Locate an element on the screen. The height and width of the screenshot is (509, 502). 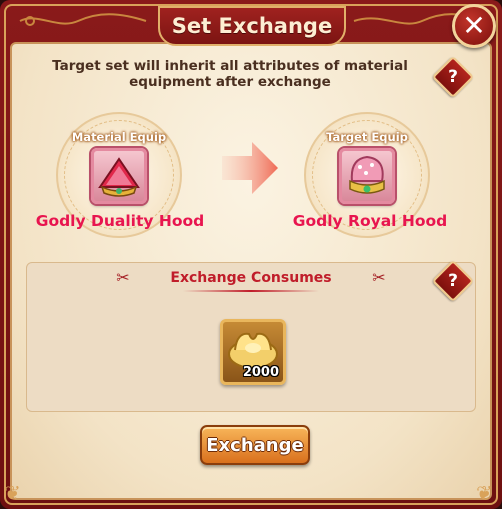
material-item-button is located at coordinates (119, 176).